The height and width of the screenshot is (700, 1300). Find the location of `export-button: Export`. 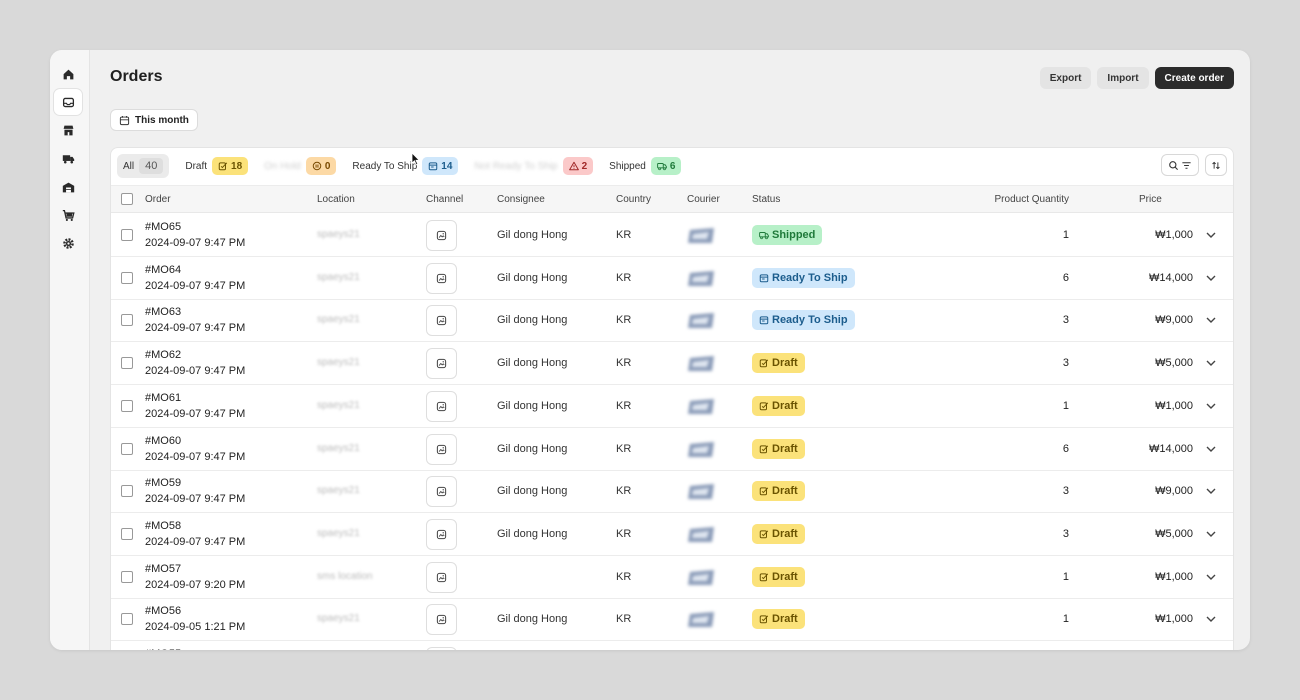

export-button: Export is located at coordinates (1065, 78).